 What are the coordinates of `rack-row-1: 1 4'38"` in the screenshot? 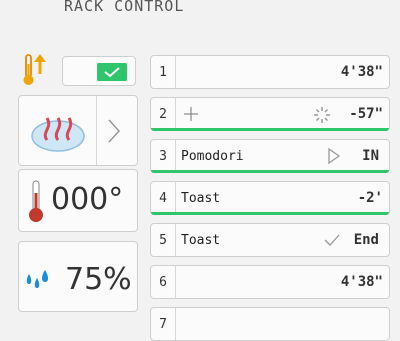 It's located at (270, 72).